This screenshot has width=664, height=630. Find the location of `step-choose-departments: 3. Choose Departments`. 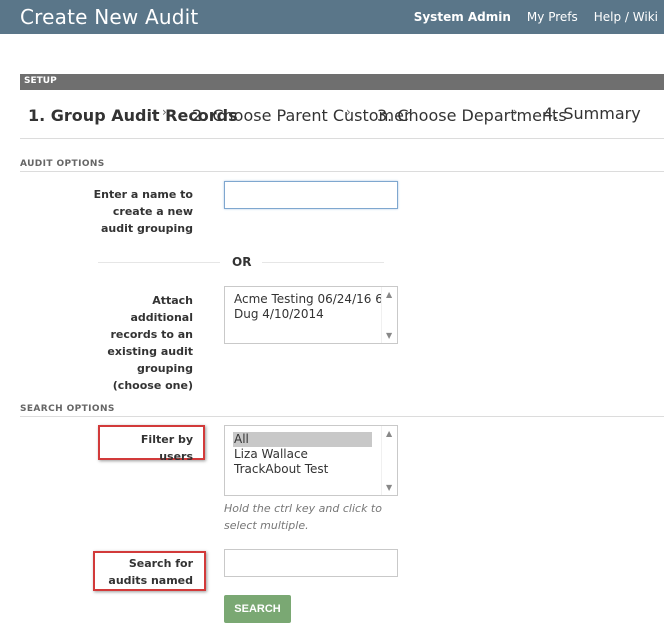

step-choose-departments: 3. Choose Departments is located at coordinates (472, 115).